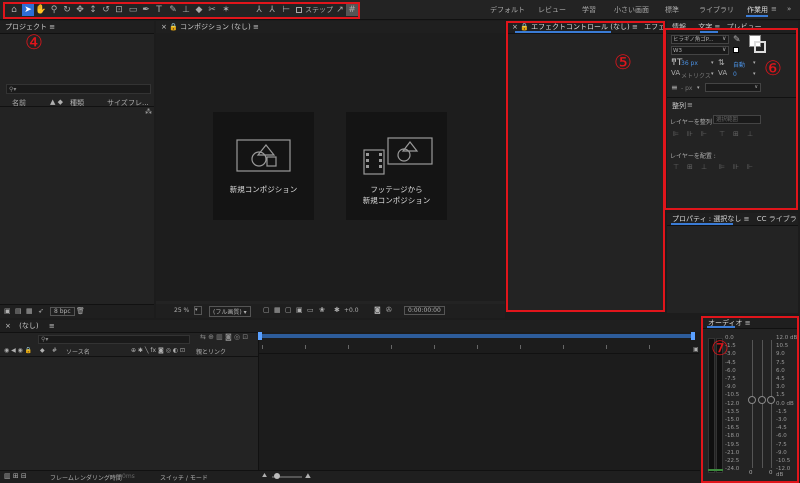  What do you see at coordinates (507, 10) in the screenshot?
I see `workspace-default: デフォルト` at bounding box center [507, 10].